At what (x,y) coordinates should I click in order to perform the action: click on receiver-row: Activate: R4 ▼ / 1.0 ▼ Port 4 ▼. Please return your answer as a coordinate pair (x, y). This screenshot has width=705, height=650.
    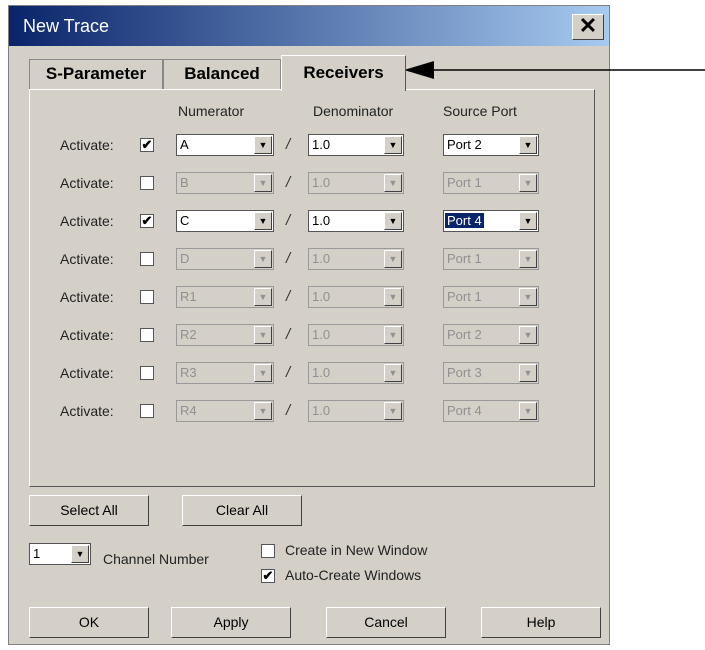
    Looking at the image, I should click on (312, 411).